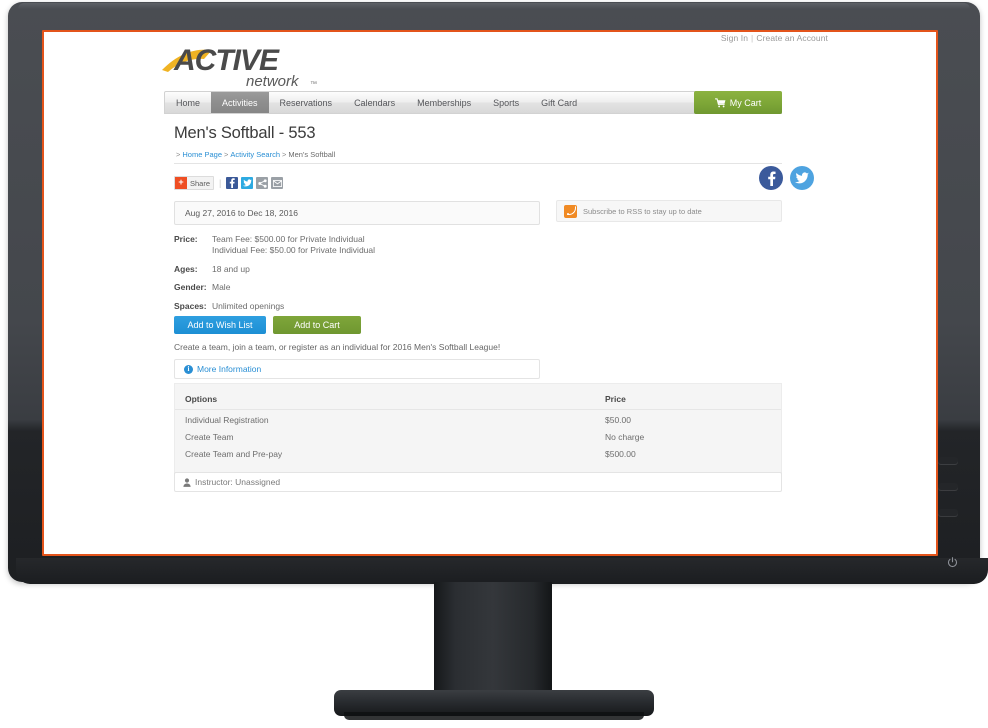  What do you see at coordinates (792, 38) in the screenshot?
I see `create-account-link: Create an Account` at bounding box center [792, 38].